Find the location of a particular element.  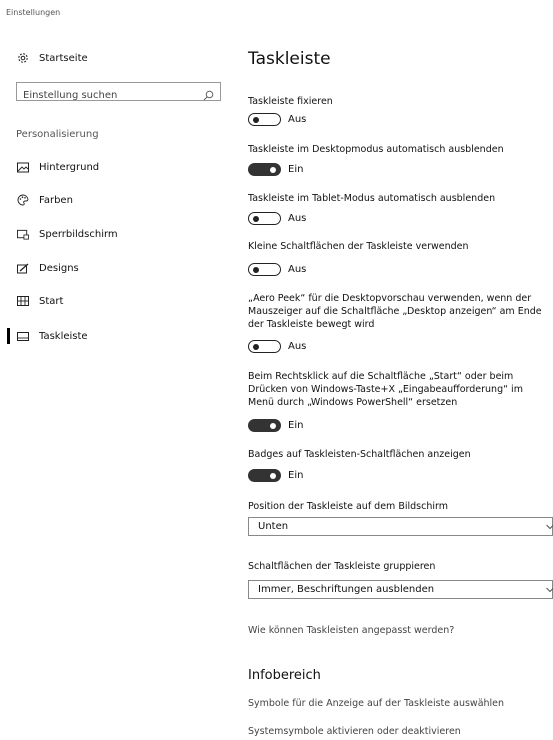

sidebar-item-hintergrund: Hintergrund is located at coordinates (115, 167).